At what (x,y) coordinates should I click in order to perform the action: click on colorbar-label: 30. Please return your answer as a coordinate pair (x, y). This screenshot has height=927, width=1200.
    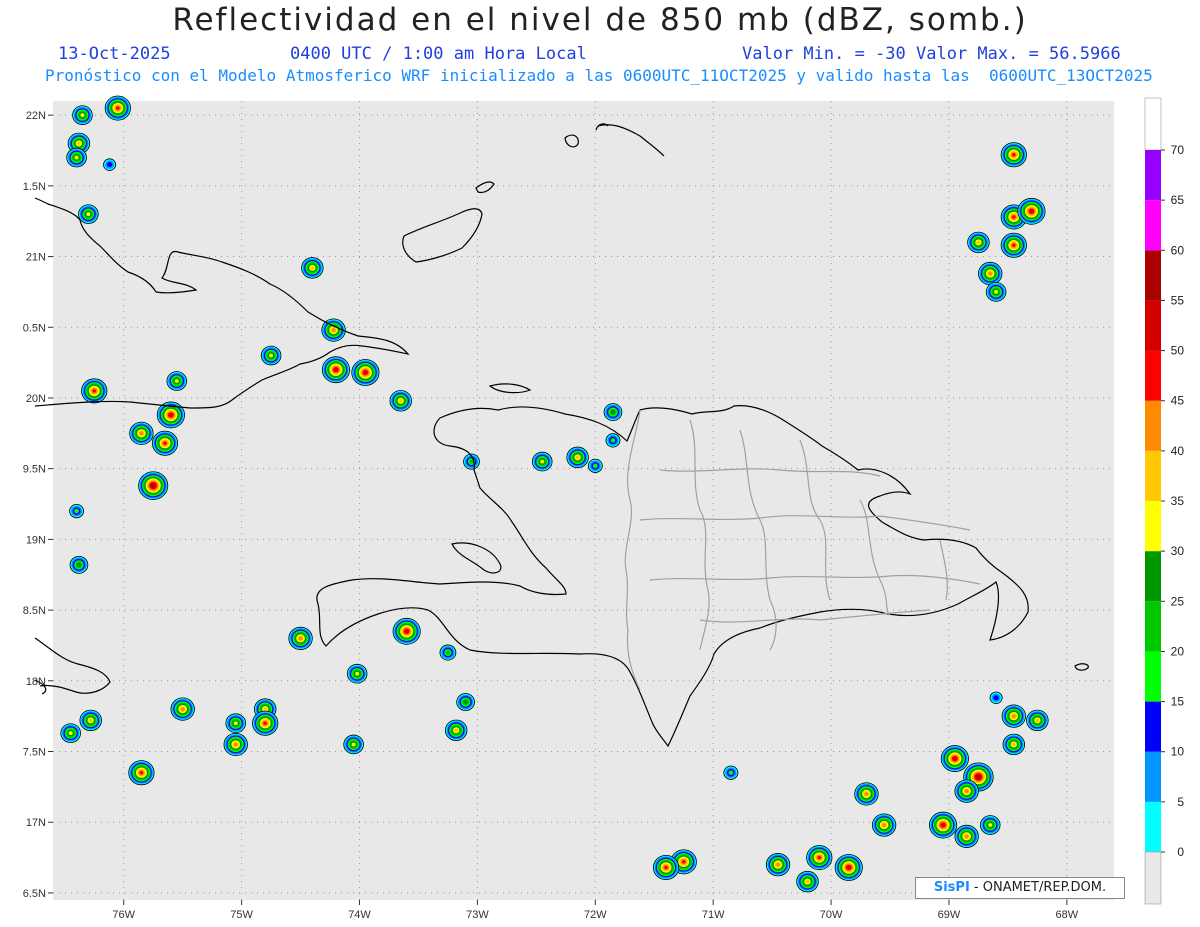
    Looking at the image, I should click on (1178, 551).